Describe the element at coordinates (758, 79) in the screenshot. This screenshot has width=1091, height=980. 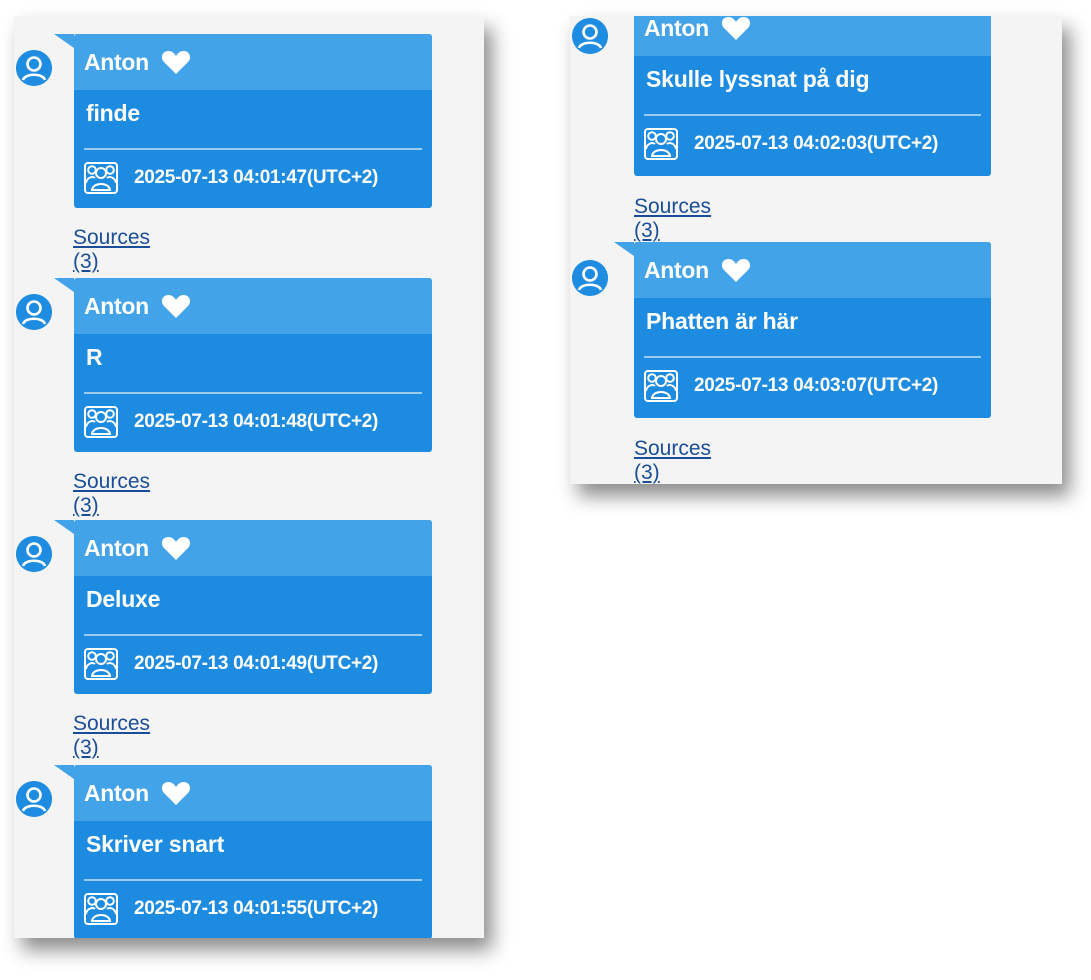
I see `message-text: Skulle lyssnat på dig` at that location.